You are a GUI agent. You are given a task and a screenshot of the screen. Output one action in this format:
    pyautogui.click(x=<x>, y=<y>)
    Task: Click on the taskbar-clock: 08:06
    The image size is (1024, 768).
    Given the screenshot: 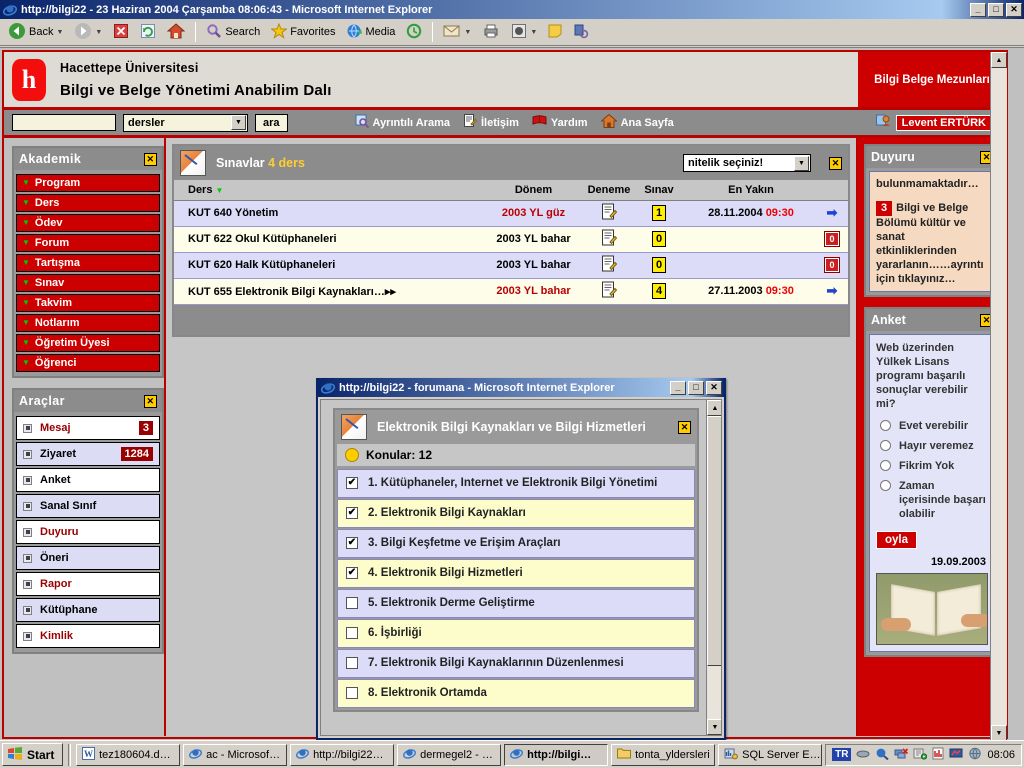 What is the action you would take?
    pyautogui.click(x=1001, y=755)
    